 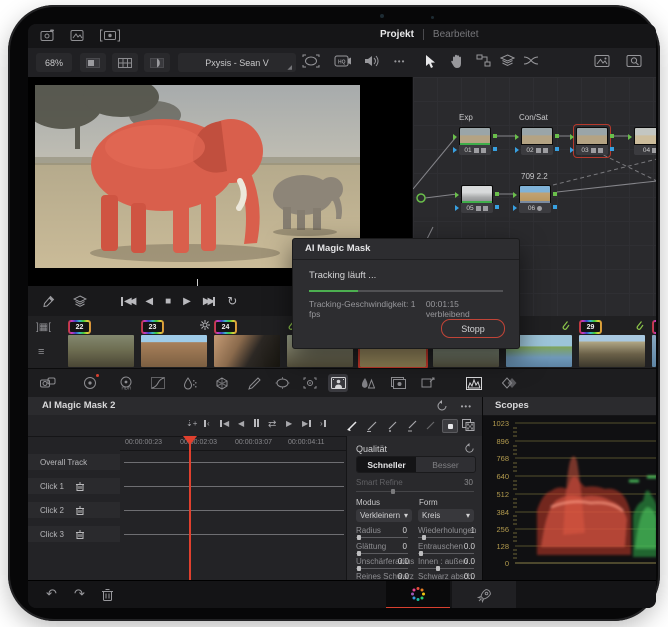 I want to click on hq-playback-icon: HQ, so click(x=343, y=61).